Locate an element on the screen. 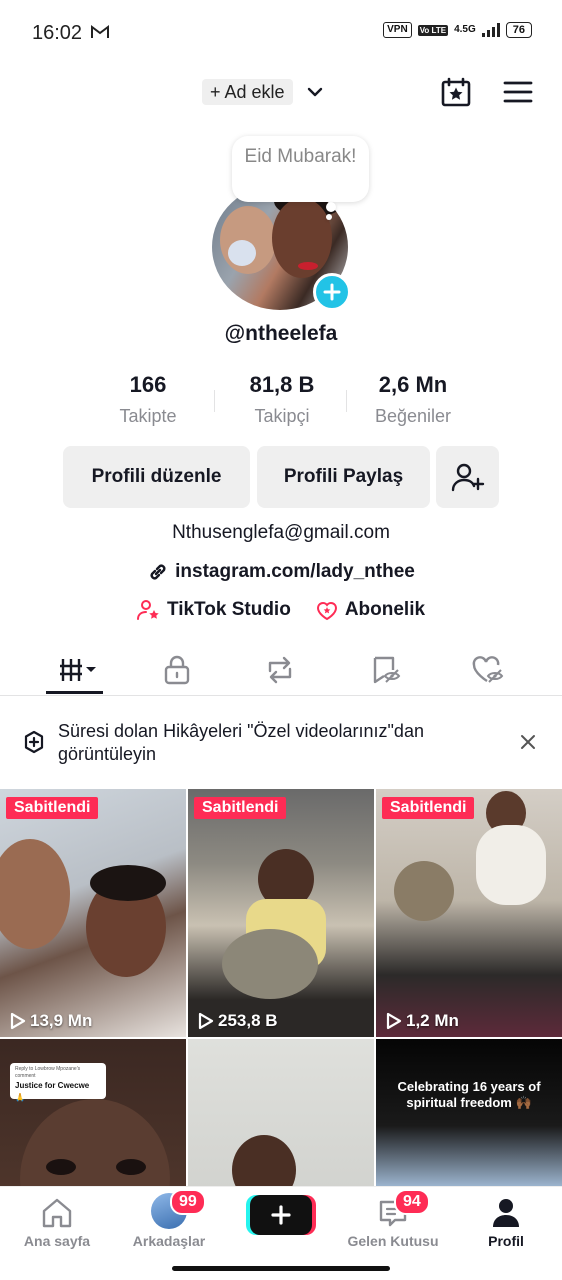 The width and height of the screenshot is (562, 1280). nav-profile: Profil is located at coordinates (506, 1223).